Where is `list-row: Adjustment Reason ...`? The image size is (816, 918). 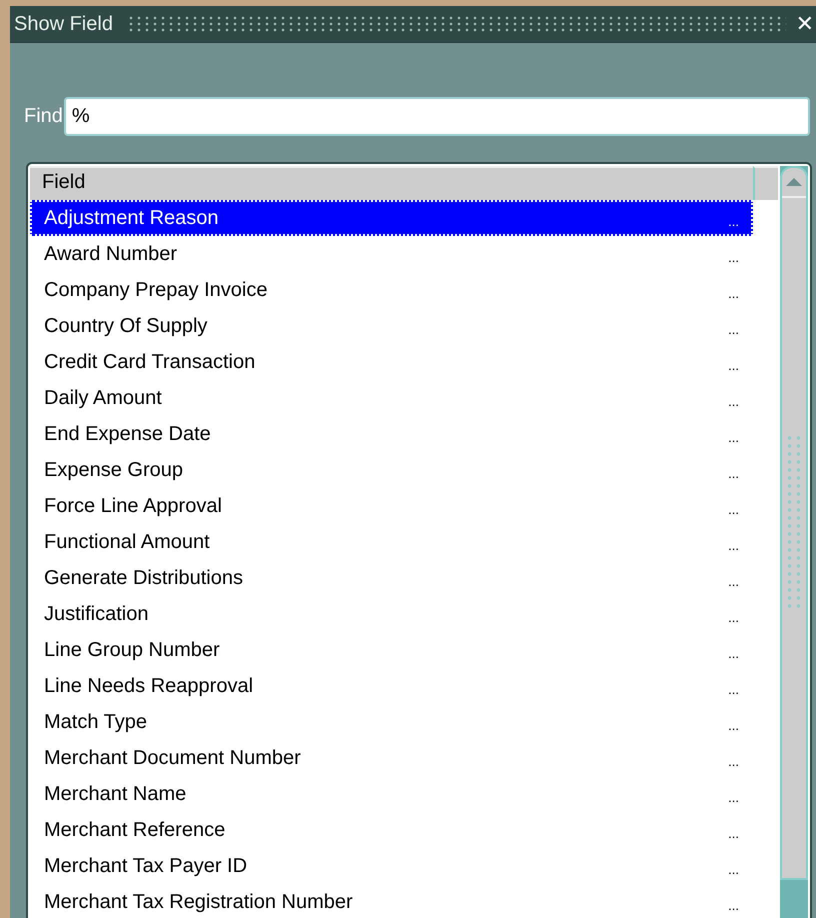 list-row: Adjustment Reason ... is located at coordinates (391, 218).